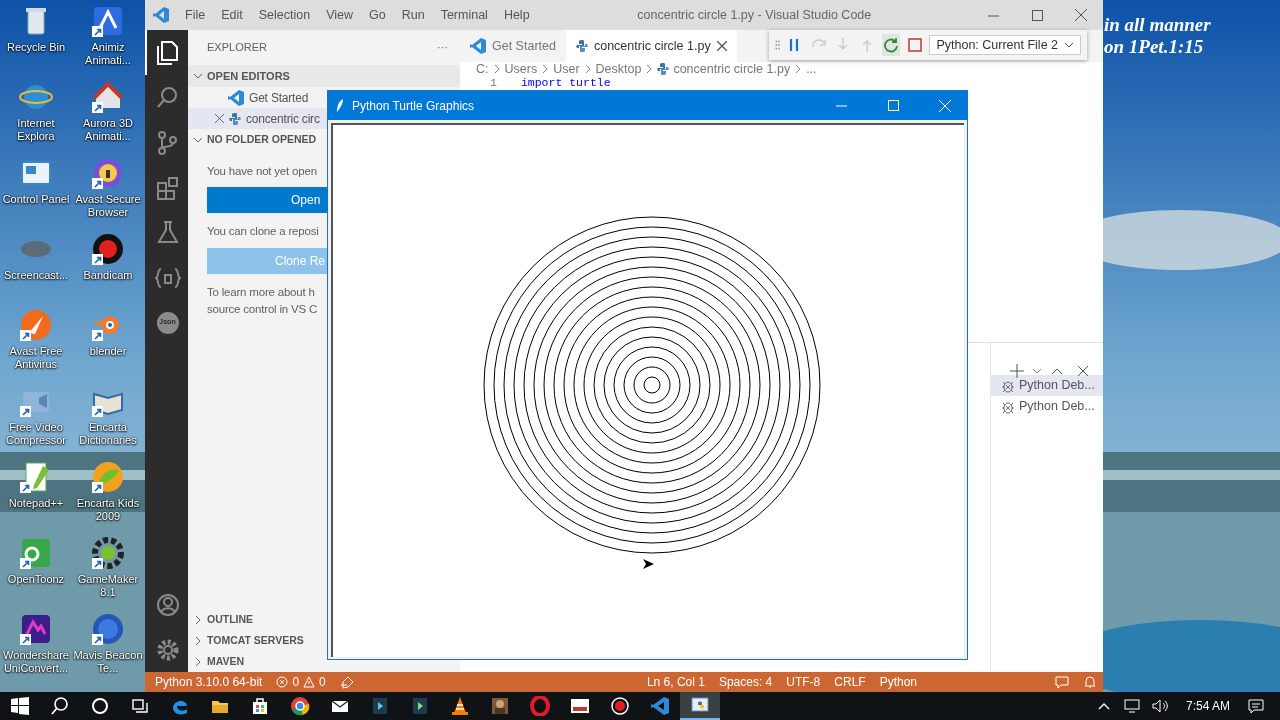 The width and height of the screenshot is (1280, 720). I want to click on desktop-shortcut: Internet Explora, so click(36, 116).